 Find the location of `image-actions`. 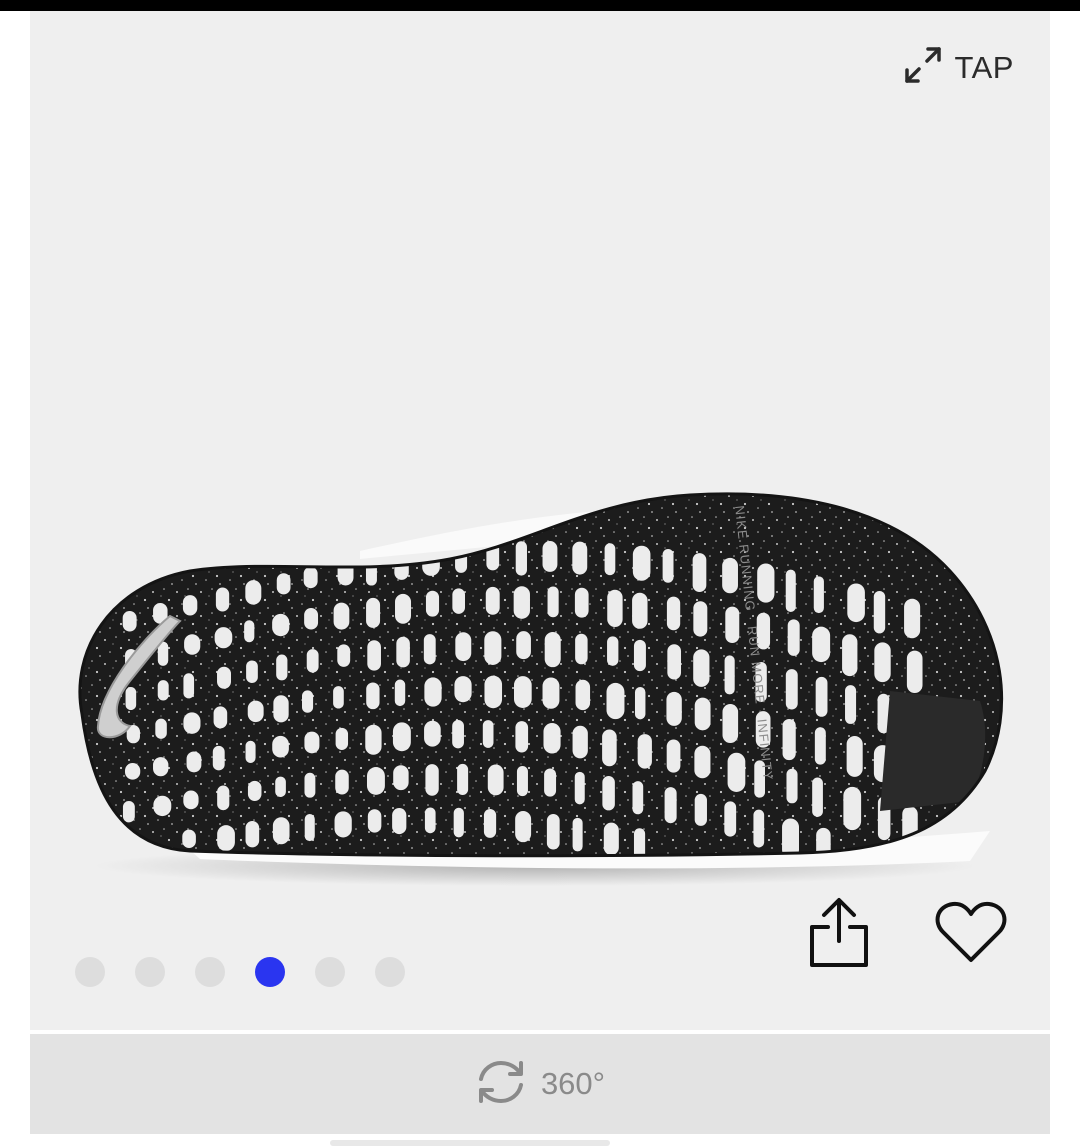

image-actions is located at coordinates (905, 934).